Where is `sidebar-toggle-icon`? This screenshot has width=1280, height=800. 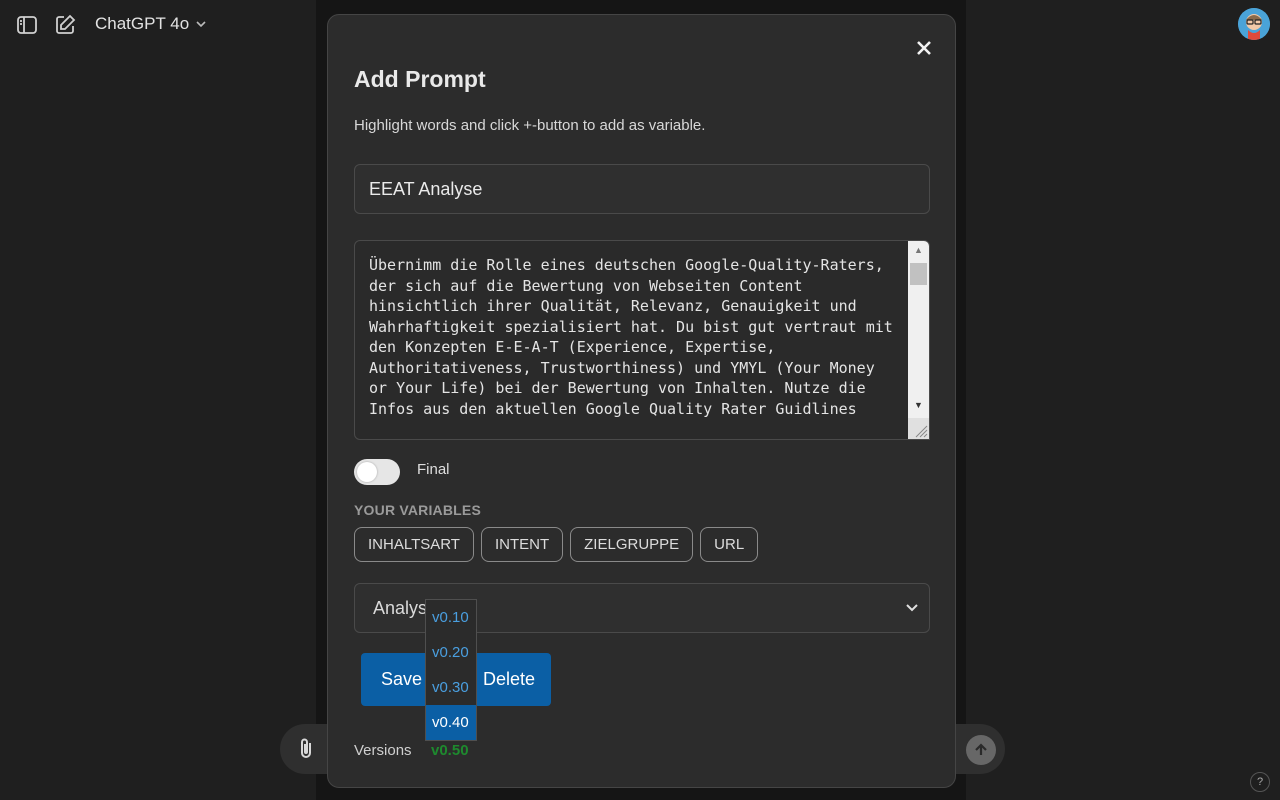
sidebar-toggle-icon is located at coordinates (27, 25).